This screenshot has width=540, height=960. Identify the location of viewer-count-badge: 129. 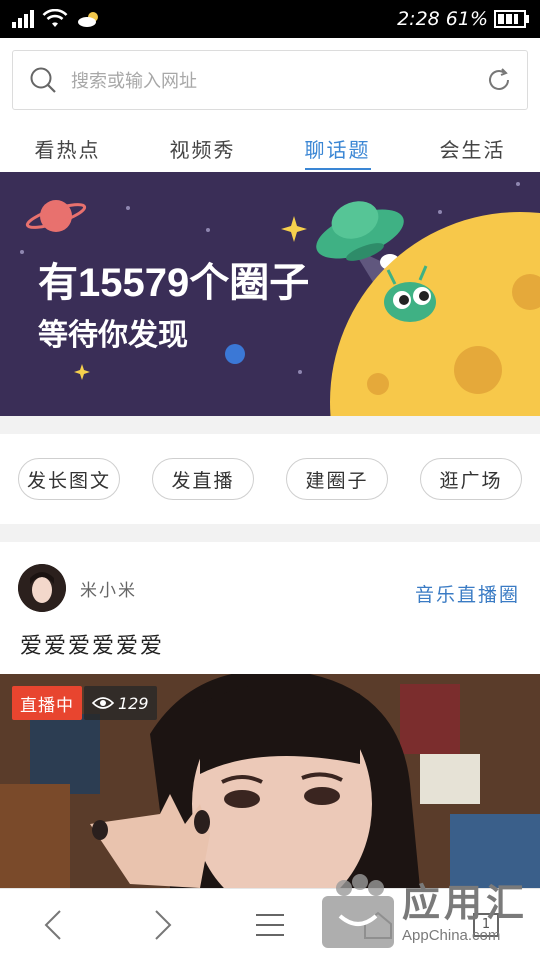
(120, 703).